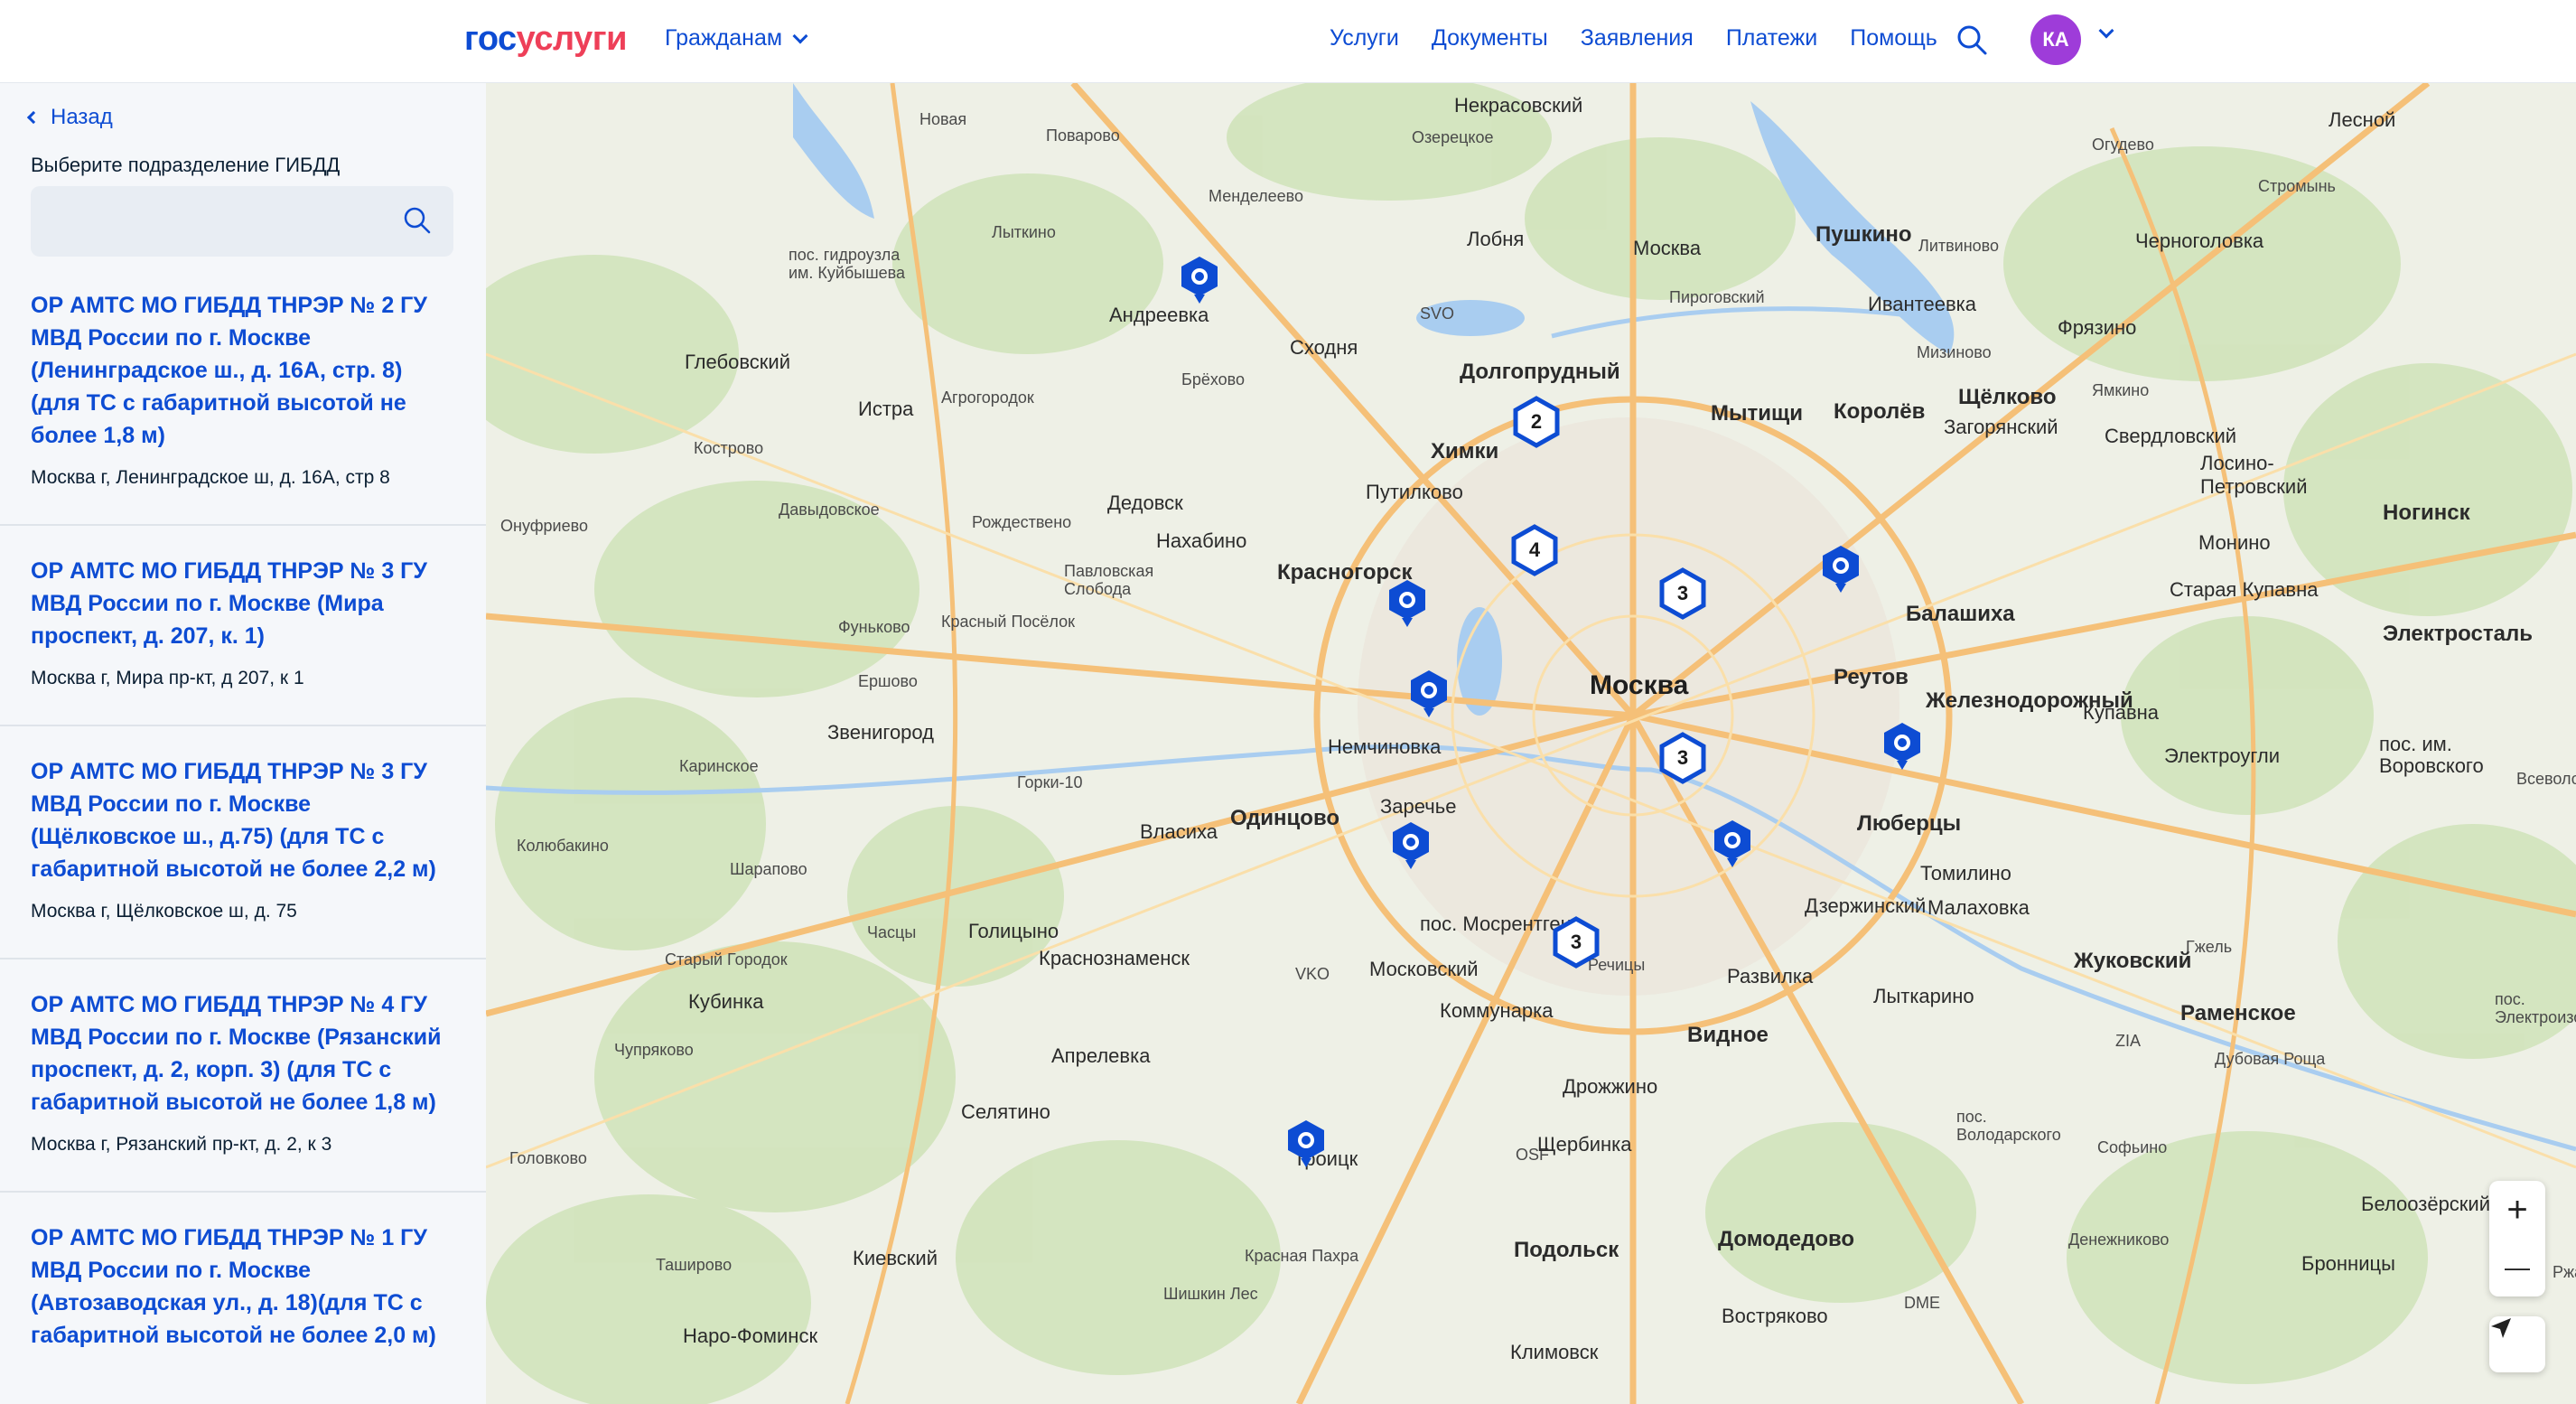 This screenshot has width=2576, height=1404. I want to click on search-box, so click(242, 221).